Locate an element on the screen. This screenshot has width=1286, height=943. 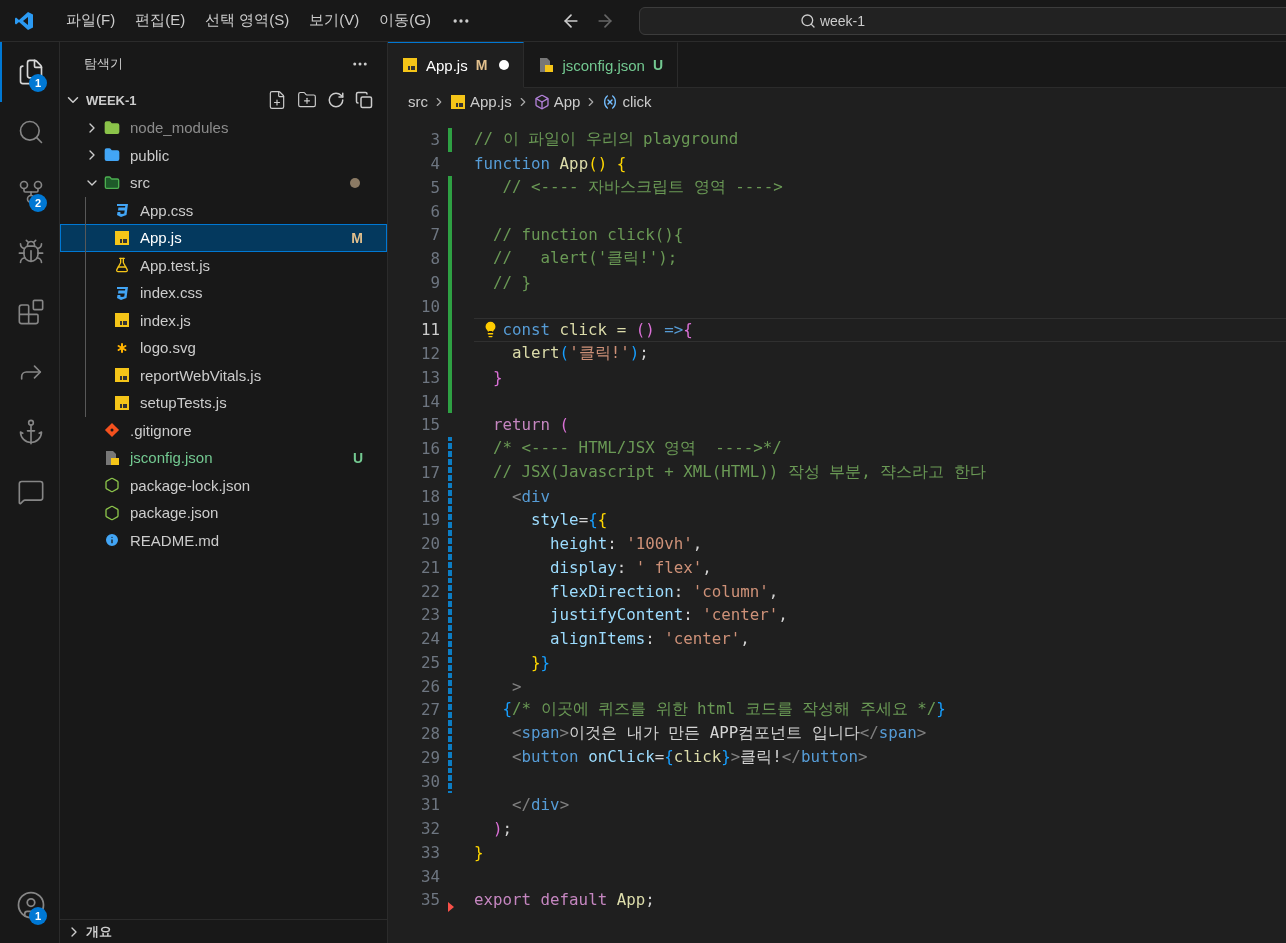
menu-item: 파일(F) is located at coordinates (91, 20).